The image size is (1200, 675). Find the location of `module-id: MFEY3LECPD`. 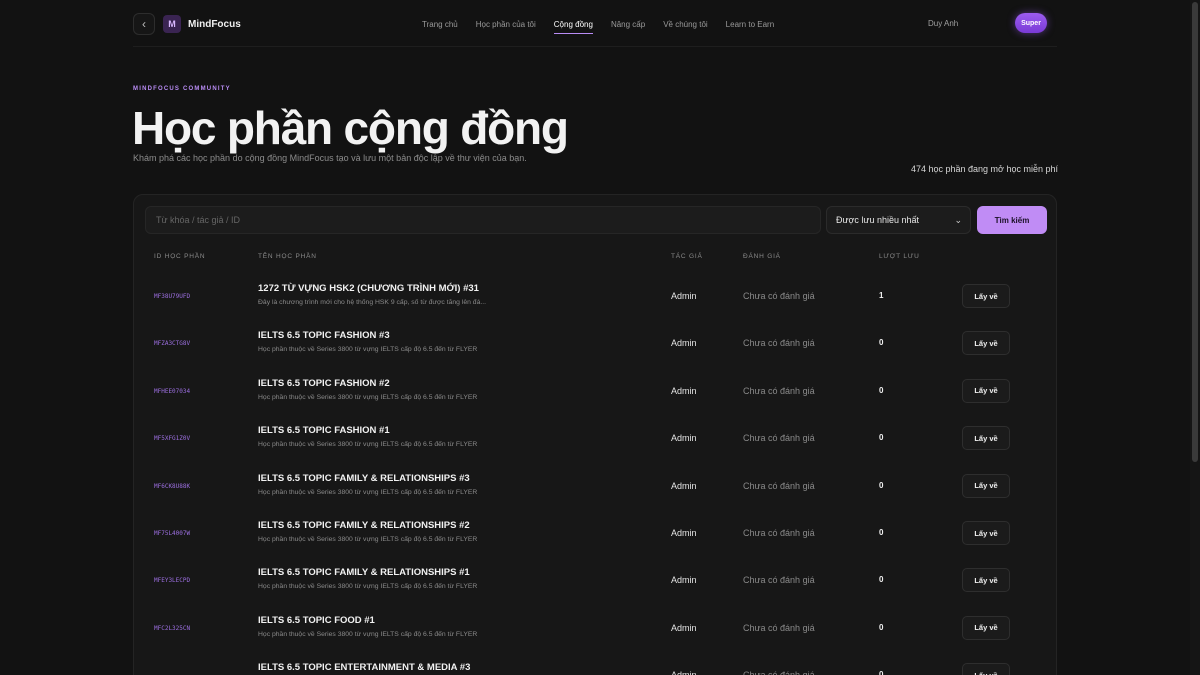

module-id: MFEY3LECPD is located at coordinates (172, 581).